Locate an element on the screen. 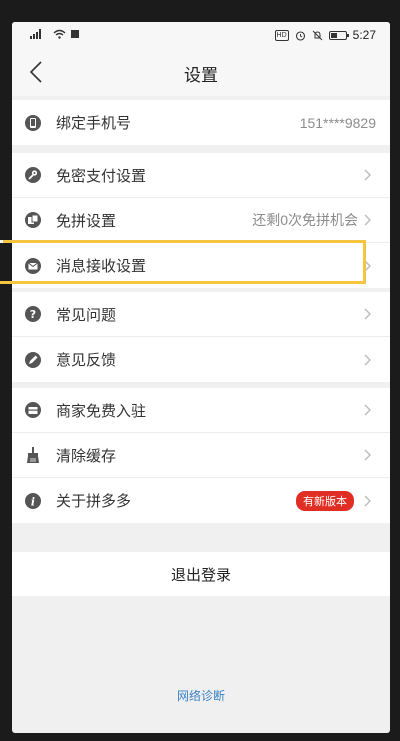 This screenshot has width=400, height=741. status-right: HD 5:27 is located at coordinates (325, 35).